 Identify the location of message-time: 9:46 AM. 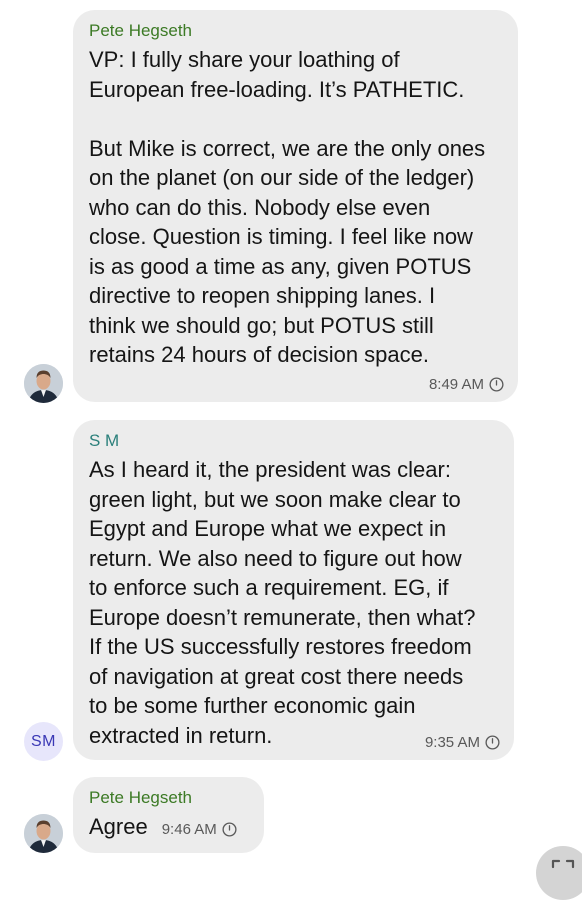
(189, 829).